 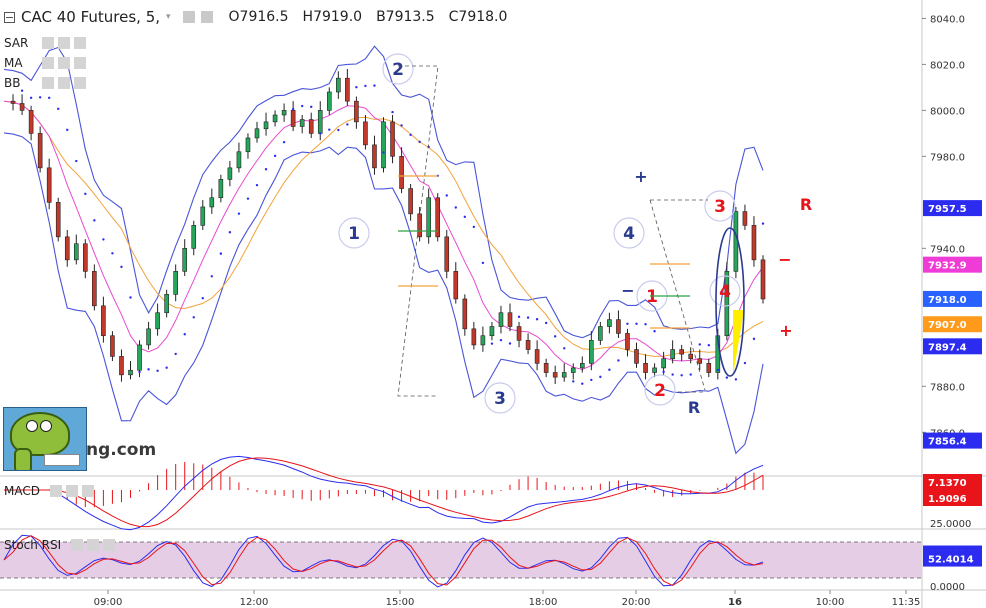 I want to click on wave-label: 1, so click(x=652, y=297).